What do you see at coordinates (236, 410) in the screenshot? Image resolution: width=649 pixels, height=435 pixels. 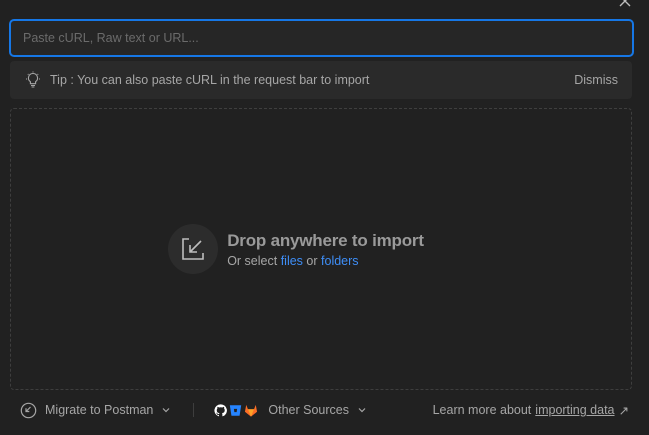 I see `bitbucket-icon` at bounding box center [236, 410].